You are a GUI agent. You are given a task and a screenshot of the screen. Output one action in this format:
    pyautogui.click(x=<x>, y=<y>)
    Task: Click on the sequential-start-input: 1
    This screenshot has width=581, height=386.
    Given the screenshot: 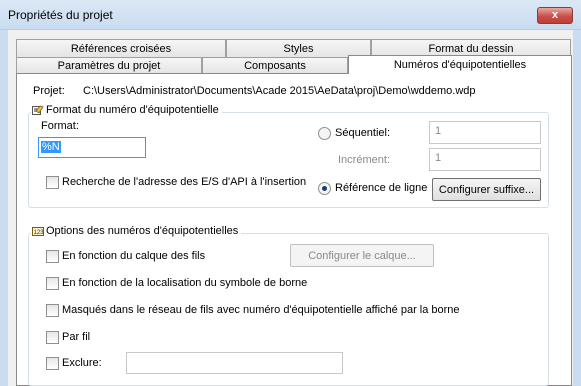 What is the action you would take?
    pyautogui.click(x=485, y=132)
    